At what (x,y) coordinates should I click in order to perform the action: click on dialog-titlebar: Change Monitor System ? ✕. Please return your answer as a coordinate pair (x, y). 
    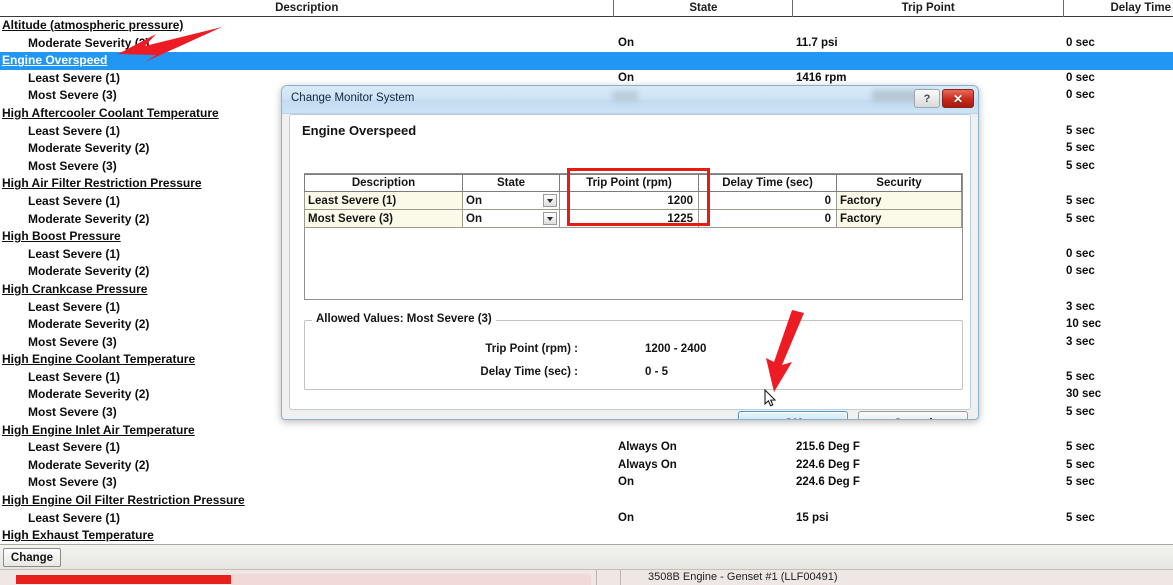
    Looking at the image, I should click on (630, 100).